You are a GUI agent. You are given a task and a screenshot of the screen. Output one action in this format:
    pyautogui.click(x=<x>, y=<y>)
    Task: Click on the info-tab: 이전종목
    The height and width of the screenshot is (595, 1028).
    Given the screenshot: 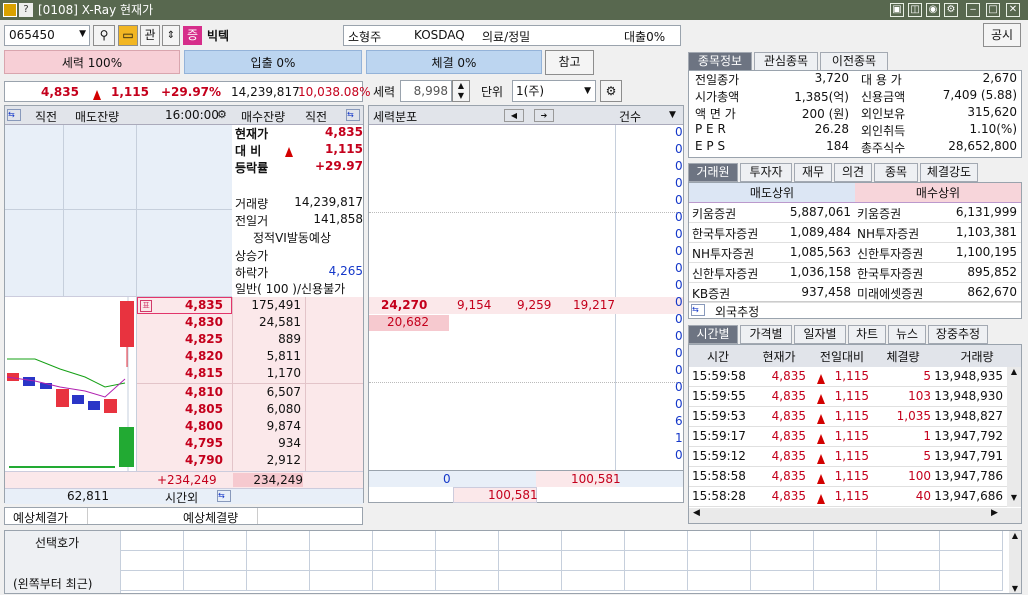 What is the action you would take?
    pyautogui.click(x=854, y=61)
    